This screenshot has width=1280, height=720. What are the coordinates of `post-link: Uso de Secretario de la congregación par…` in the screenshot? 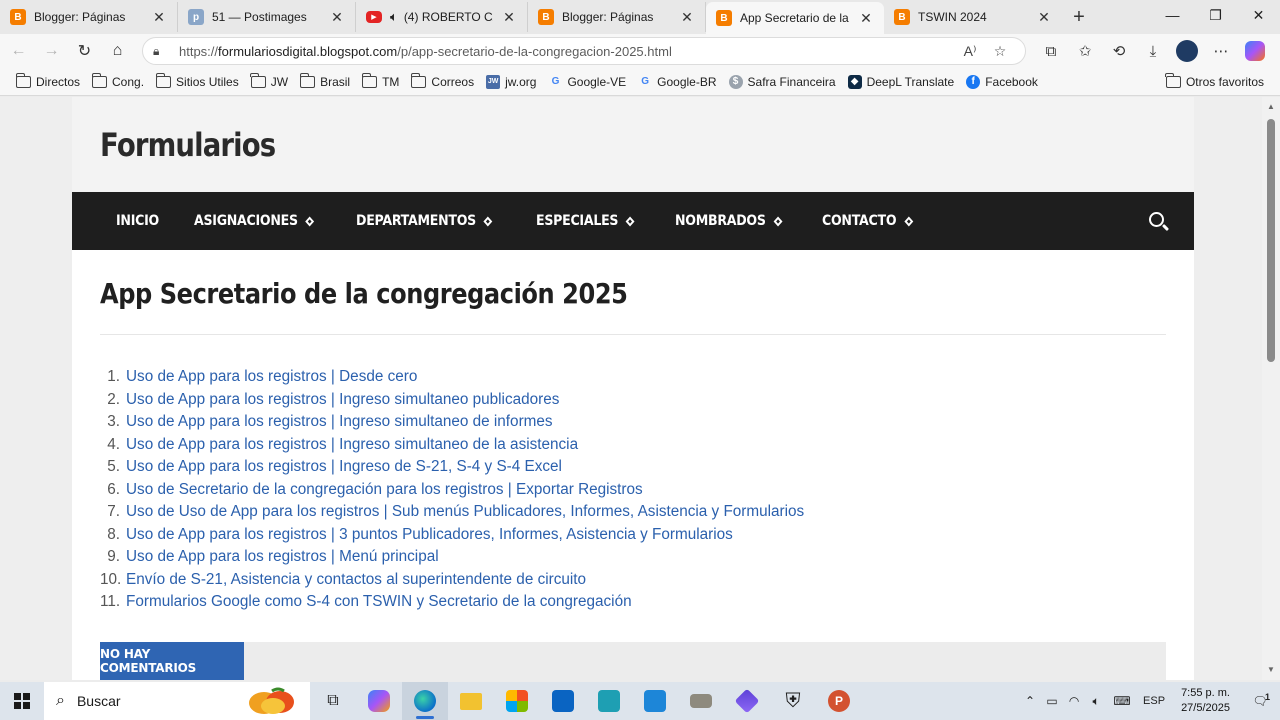 It's located at (384, 490).